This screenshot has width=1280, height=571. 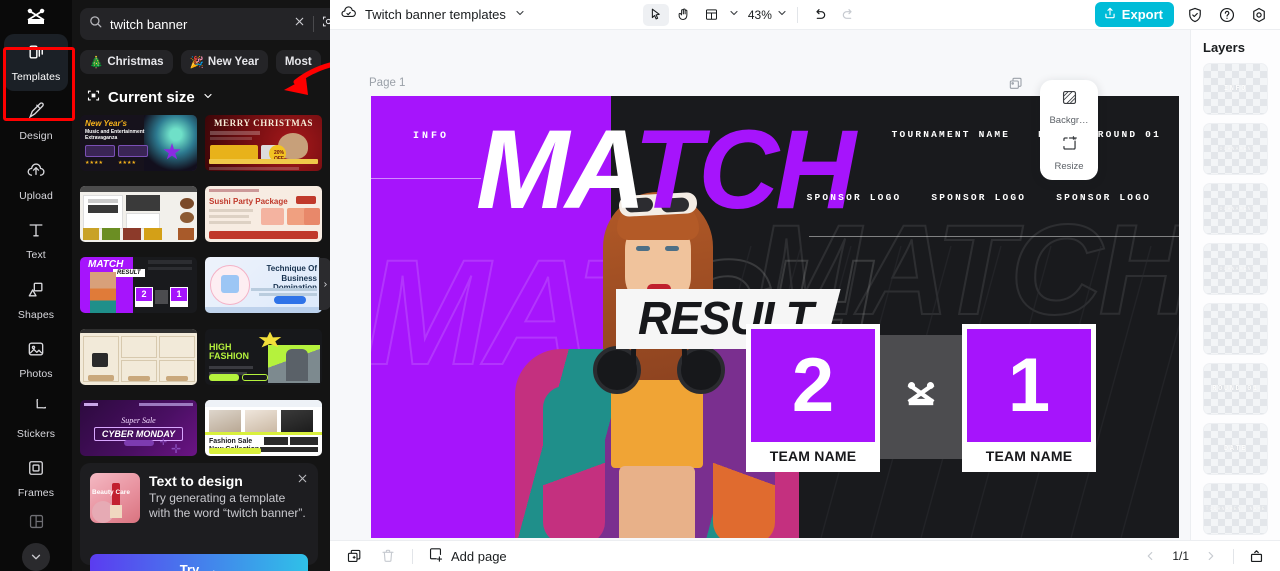 I want to click on export-button: Export, so click(x=1134, y=14).